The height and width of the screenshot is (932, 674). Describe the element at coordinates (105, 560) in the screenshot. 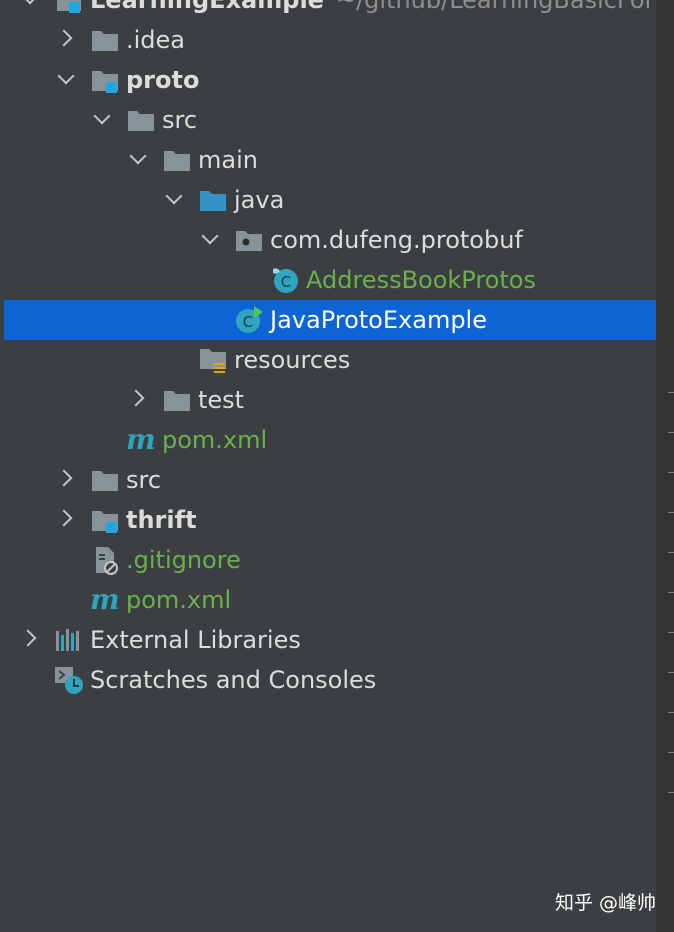

I see `ignored-file-icon` at that location.